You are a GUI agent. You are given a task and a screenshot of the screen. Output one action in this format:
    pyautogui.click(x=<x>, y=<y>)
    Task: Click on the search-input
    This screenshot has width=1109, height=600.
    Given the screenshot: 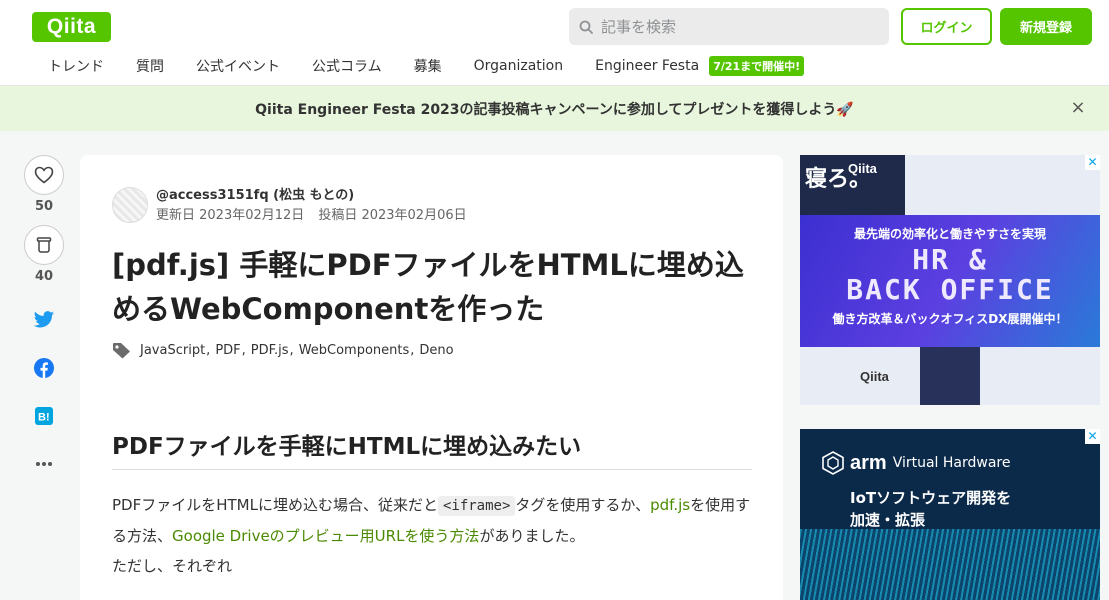 What is the action you would take?
    pyautogui.click(x=736, y=26)
    